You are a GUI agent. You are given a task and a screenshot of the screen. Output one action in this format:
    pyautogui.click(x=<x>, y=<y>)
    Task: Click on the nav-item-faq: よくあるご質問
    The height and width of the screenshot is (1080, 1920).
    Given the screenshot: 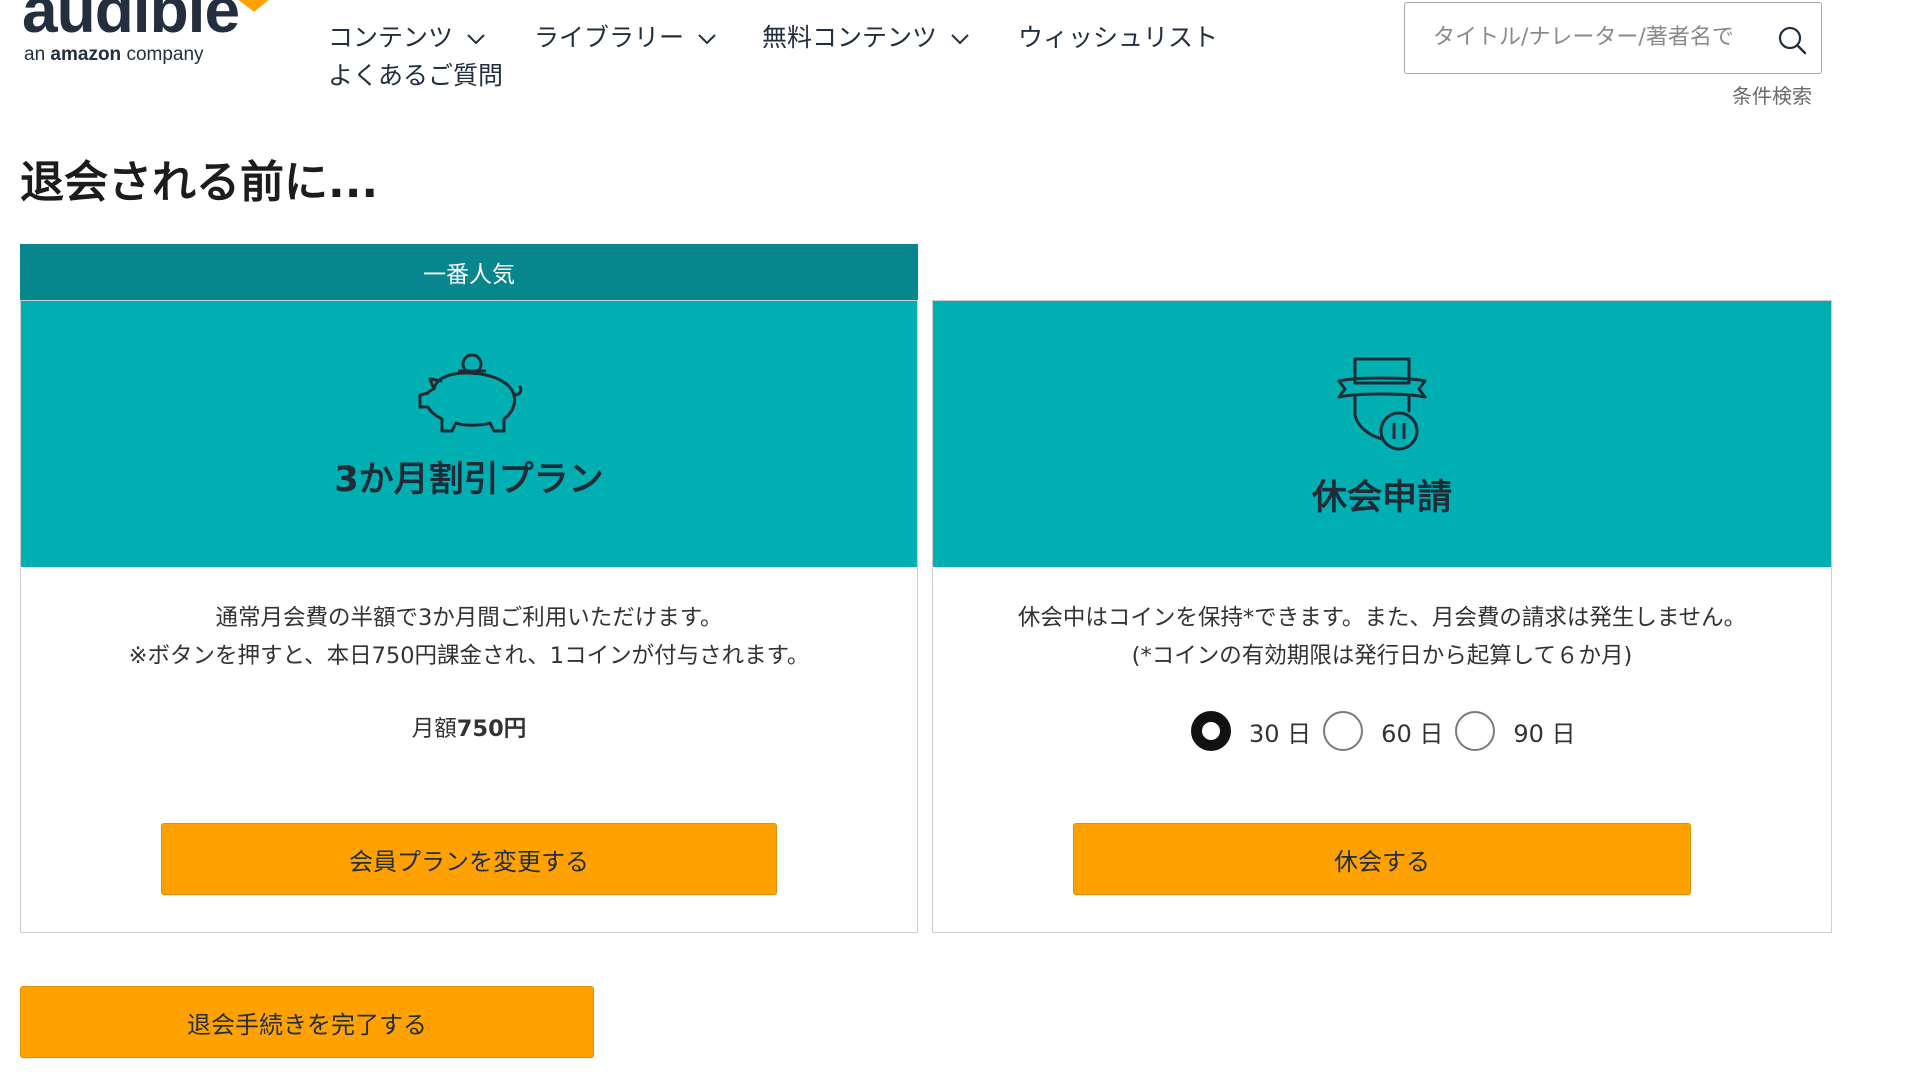 What is the action you would take?
    pyautogui.click(x=415, y=74)
    